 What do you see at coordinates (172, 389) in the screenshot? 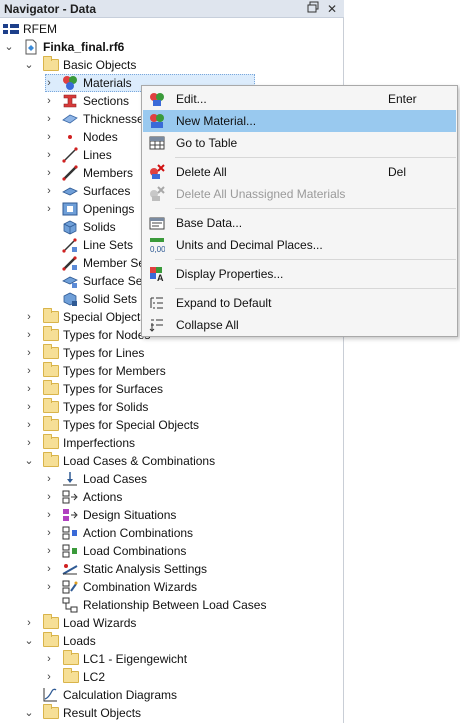
I see `tree-types-surfaces: › Types for Surfaces` at bounding box center [172, 389].